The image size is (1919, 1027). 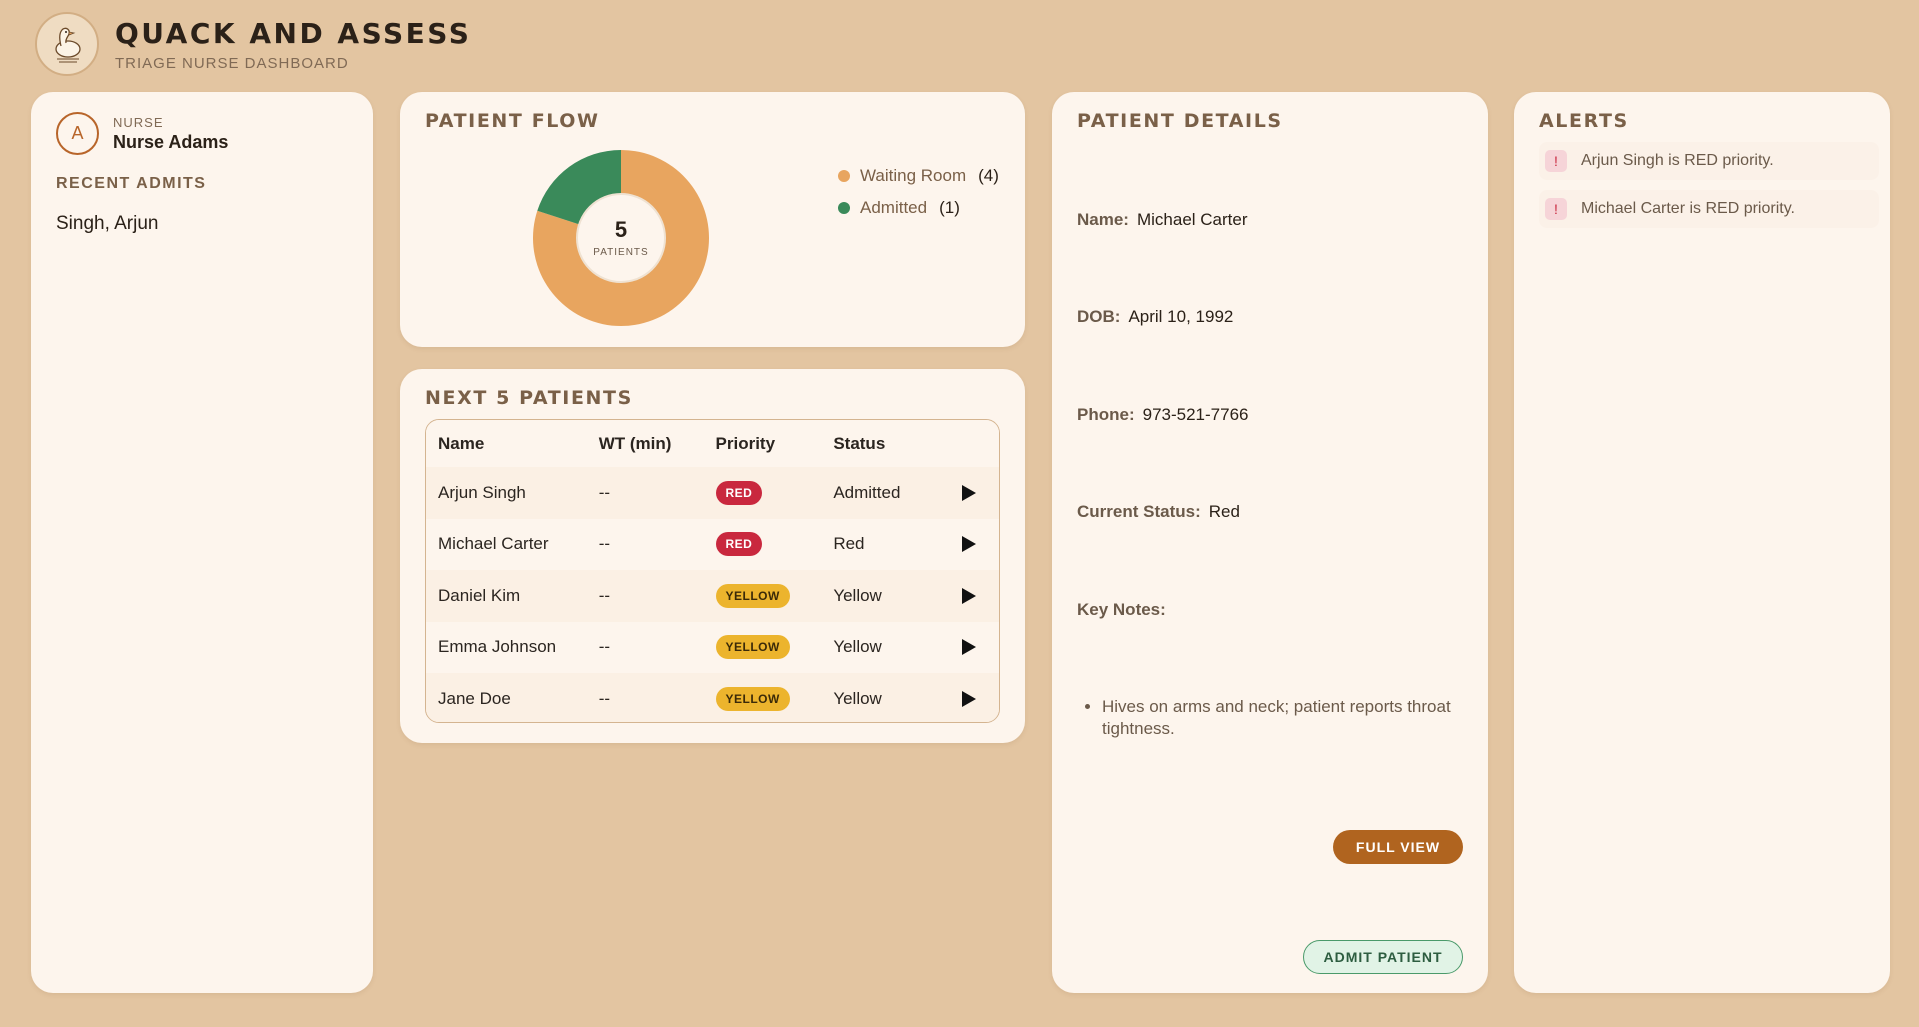 I want to click on table-row: Jane Doe -- YELLOW Yellow, so click(x=712, y=697).